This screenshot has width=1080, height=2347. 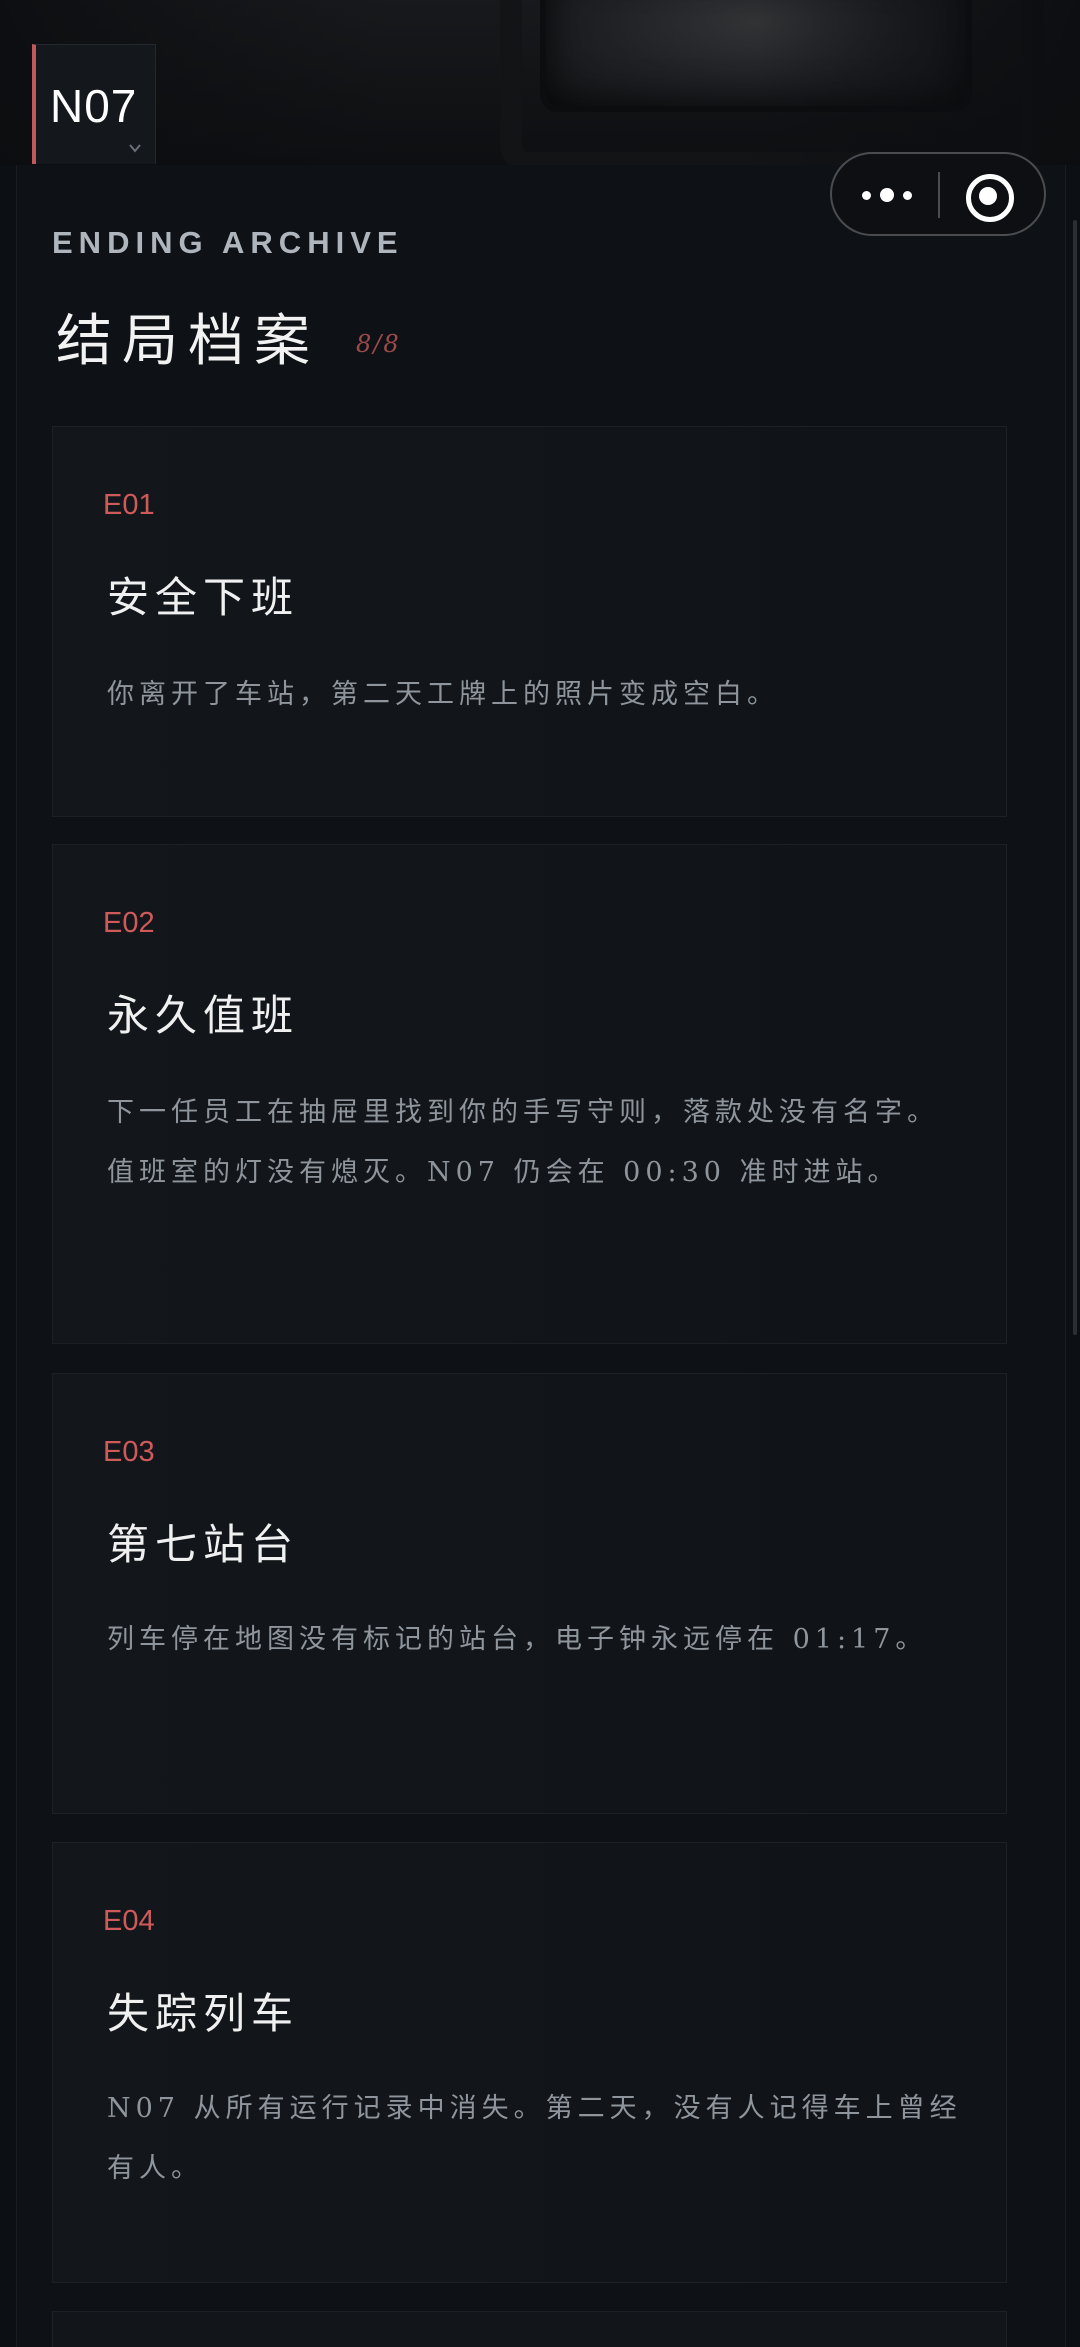 I want to click on train-code-label: N07, so click(x=94, y=106).